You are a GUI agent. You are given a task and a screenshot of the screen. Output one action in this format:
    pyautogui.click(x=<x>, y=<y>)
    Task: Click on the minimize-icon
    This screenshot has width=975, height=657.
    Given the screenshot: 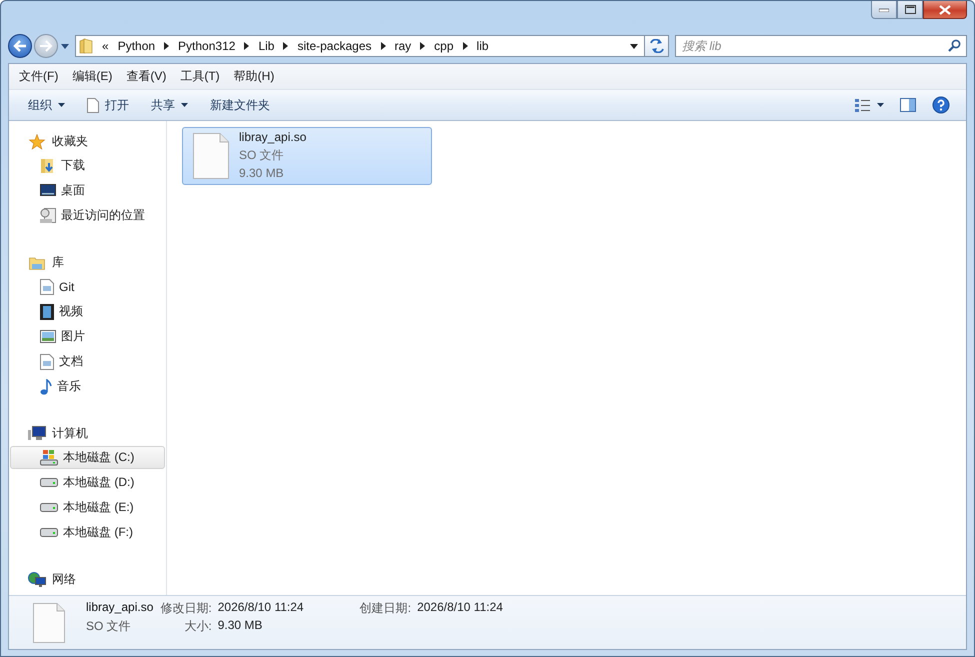 What is the action you would take?
    pyautogui.click(x=884, y=10)
    